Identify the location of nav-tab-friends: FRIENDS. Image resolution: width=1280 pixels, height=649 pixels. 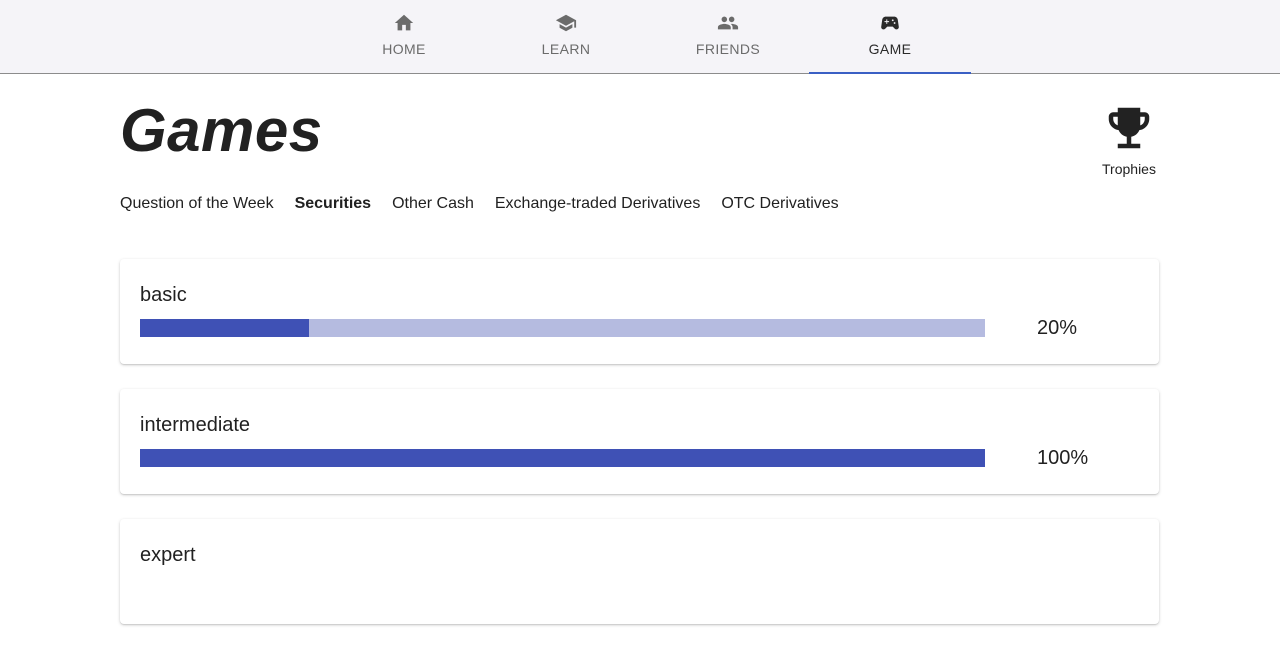
(728, 36).